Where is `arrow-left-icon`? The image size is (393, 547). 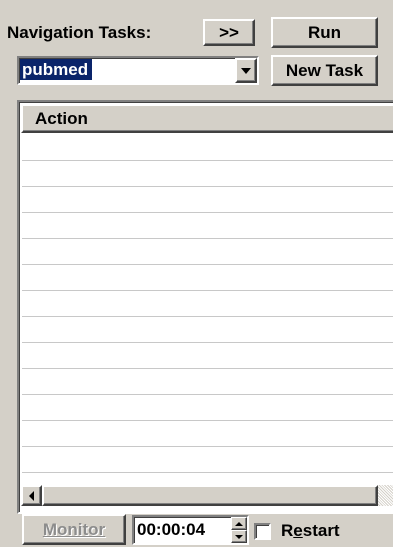
arrow-left-icon is located at coordinates (31, 495).